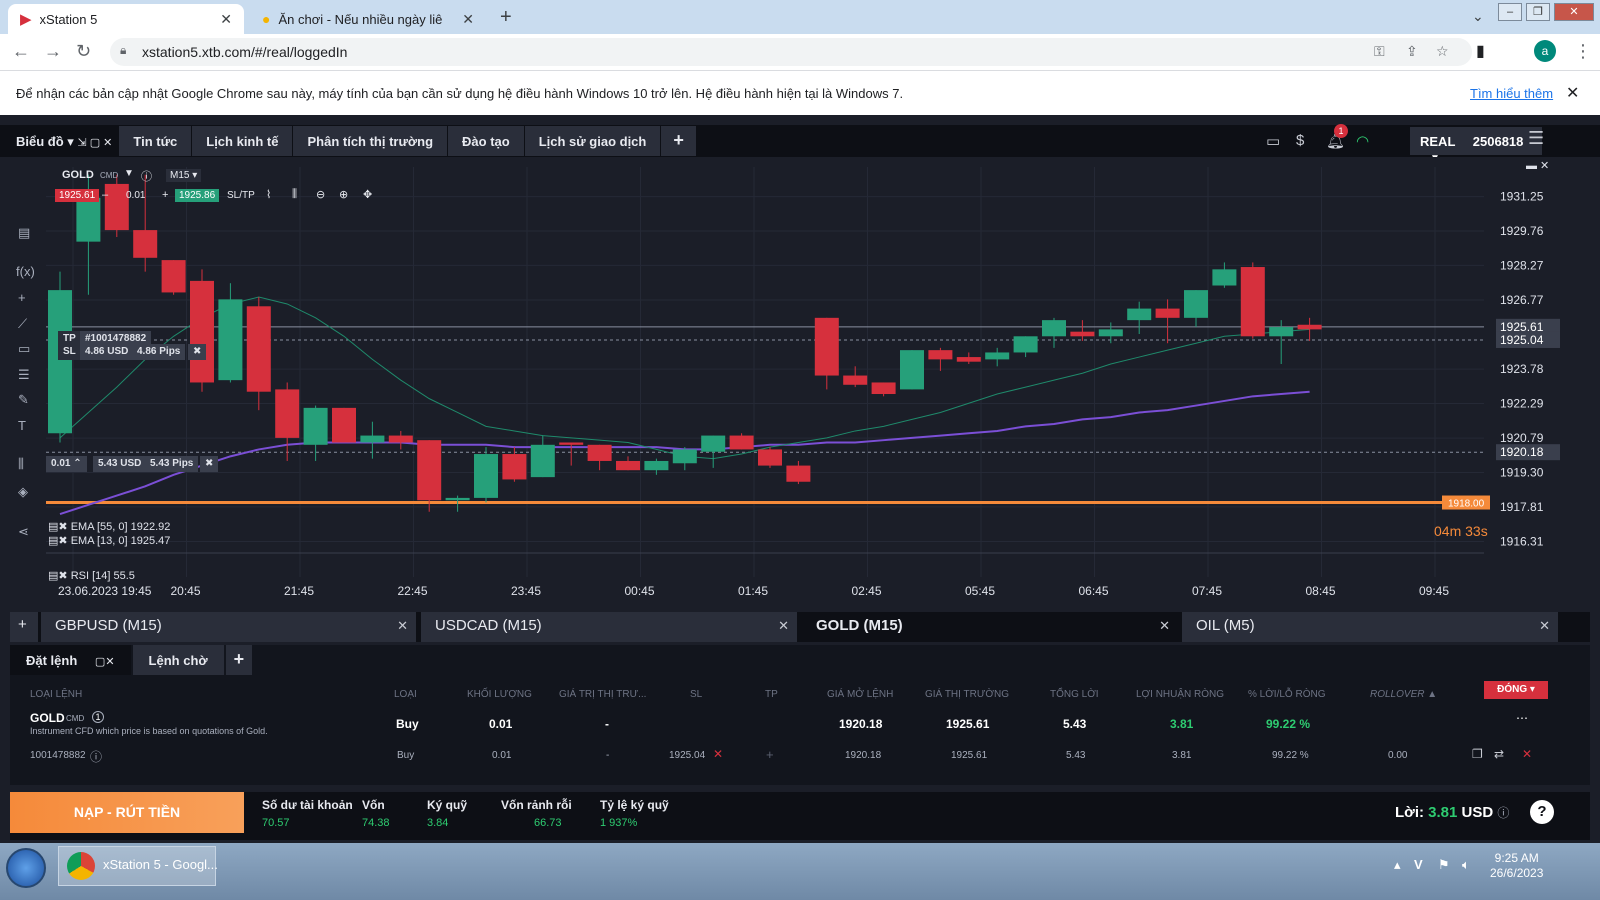  I want to click on reload-icon: ↻, so click(83, 51).